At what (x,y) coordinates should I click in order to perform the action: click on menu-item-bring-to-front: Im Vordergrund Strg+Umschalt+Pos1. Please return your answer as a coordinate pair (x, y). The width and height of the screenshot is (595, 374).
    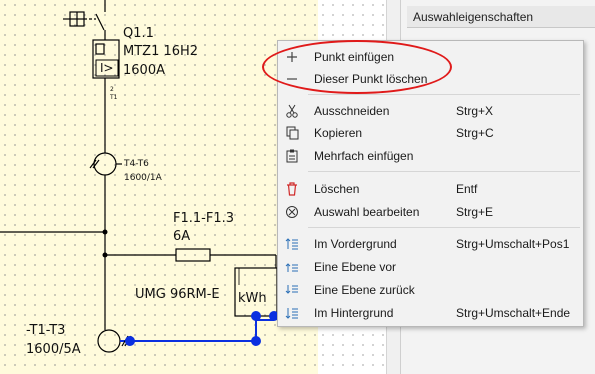
    Looking at the image, I should click on (430, 244).